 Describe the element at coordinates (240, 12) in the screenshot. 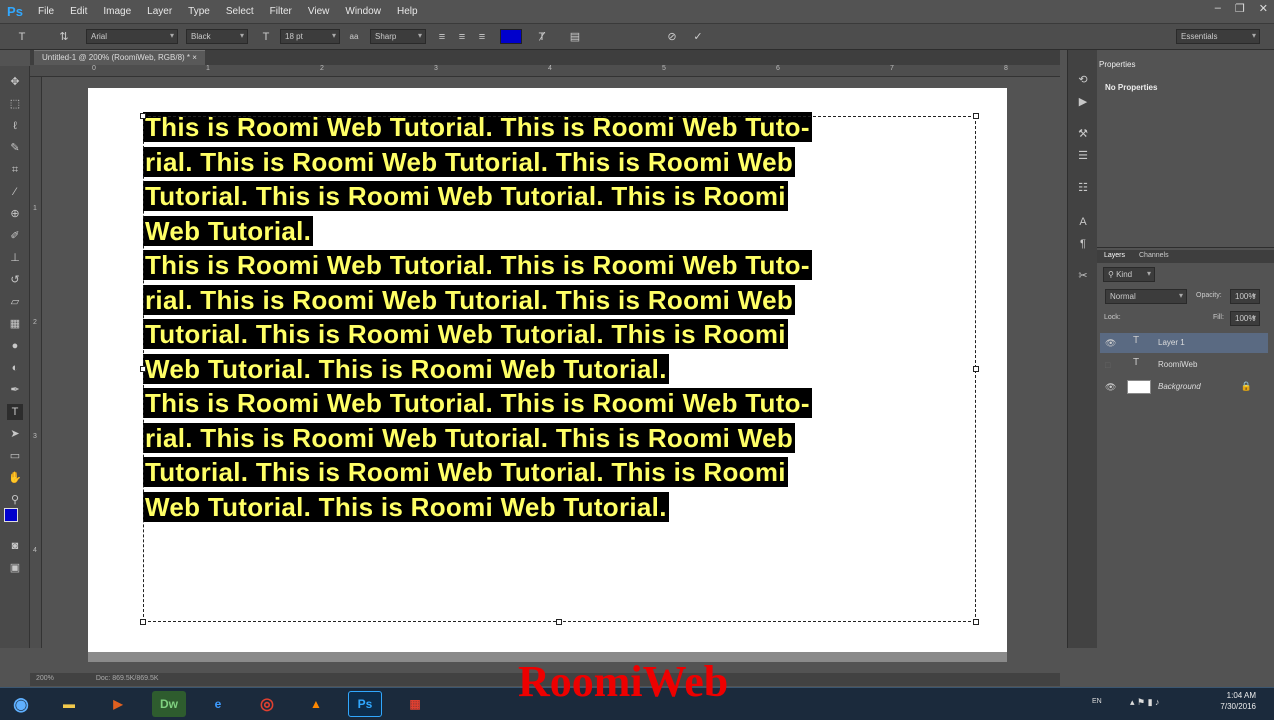

I see `menu-select: Select` at that location.